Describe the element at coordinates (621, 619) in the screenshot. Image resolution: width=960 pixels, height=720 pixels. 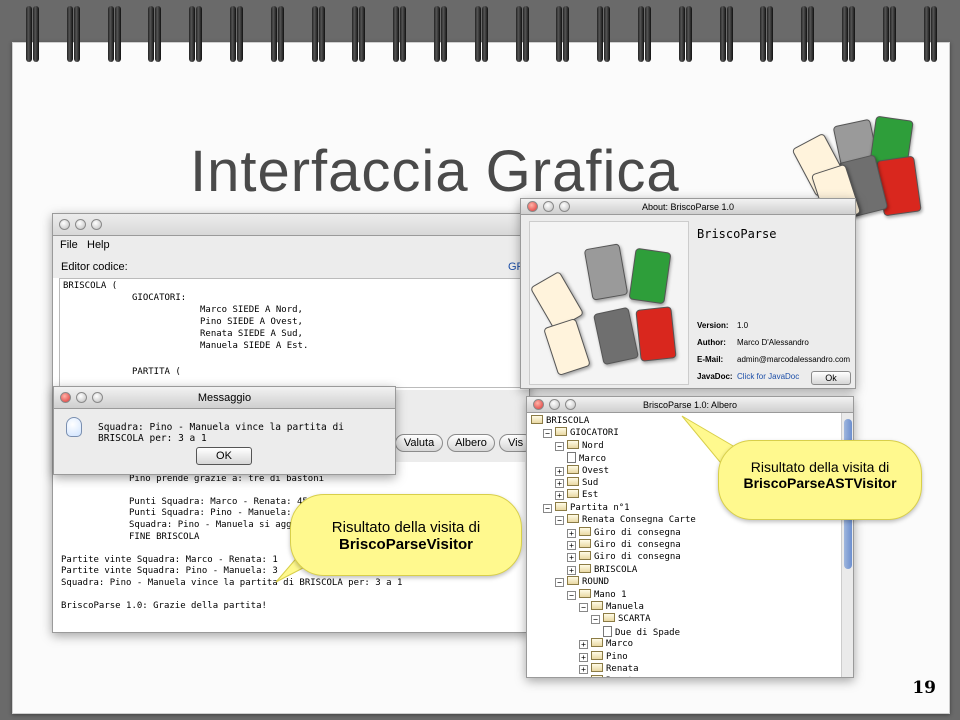
I see `tree-node: − SCARTA` at that location.